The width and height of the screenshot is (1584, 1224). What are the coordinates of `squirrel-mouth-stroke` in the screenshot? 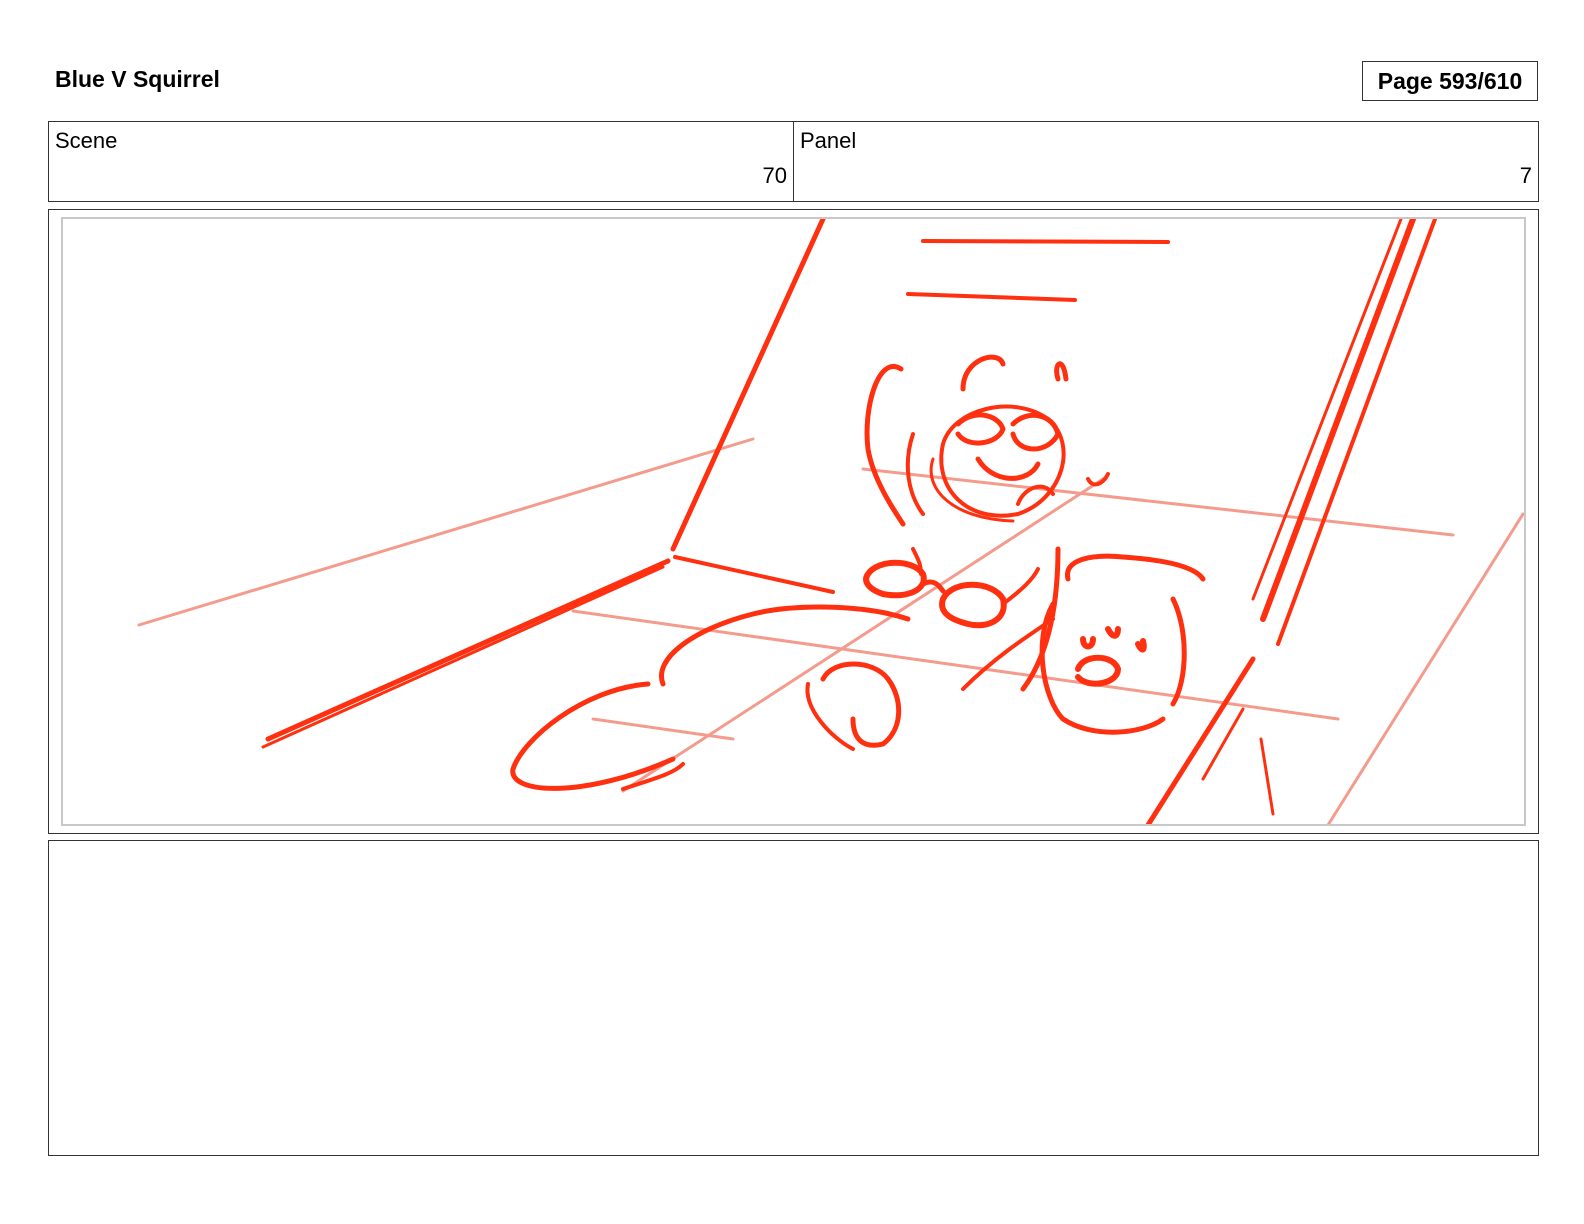 It's located at (1008, 468).